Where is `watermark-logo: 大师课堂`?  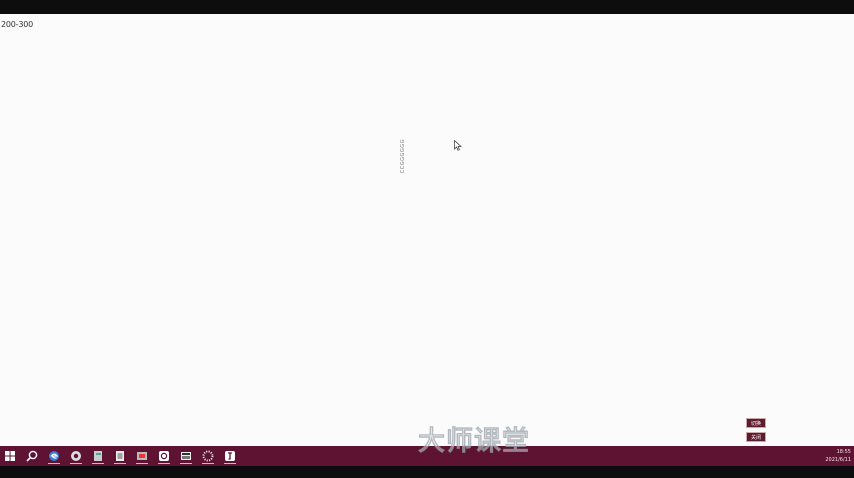 watermark-logo: 大师课堂 is located at coordinates (474, 441).